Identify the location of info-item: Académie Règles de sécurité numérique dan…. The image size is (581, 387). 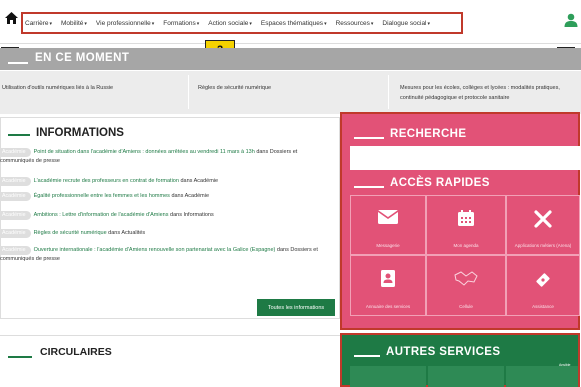
(160, 233).